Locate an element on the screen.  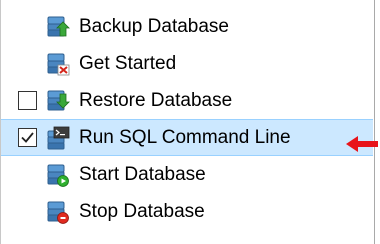
tree-item-label: Get Started is located at coordinates (128, 63).